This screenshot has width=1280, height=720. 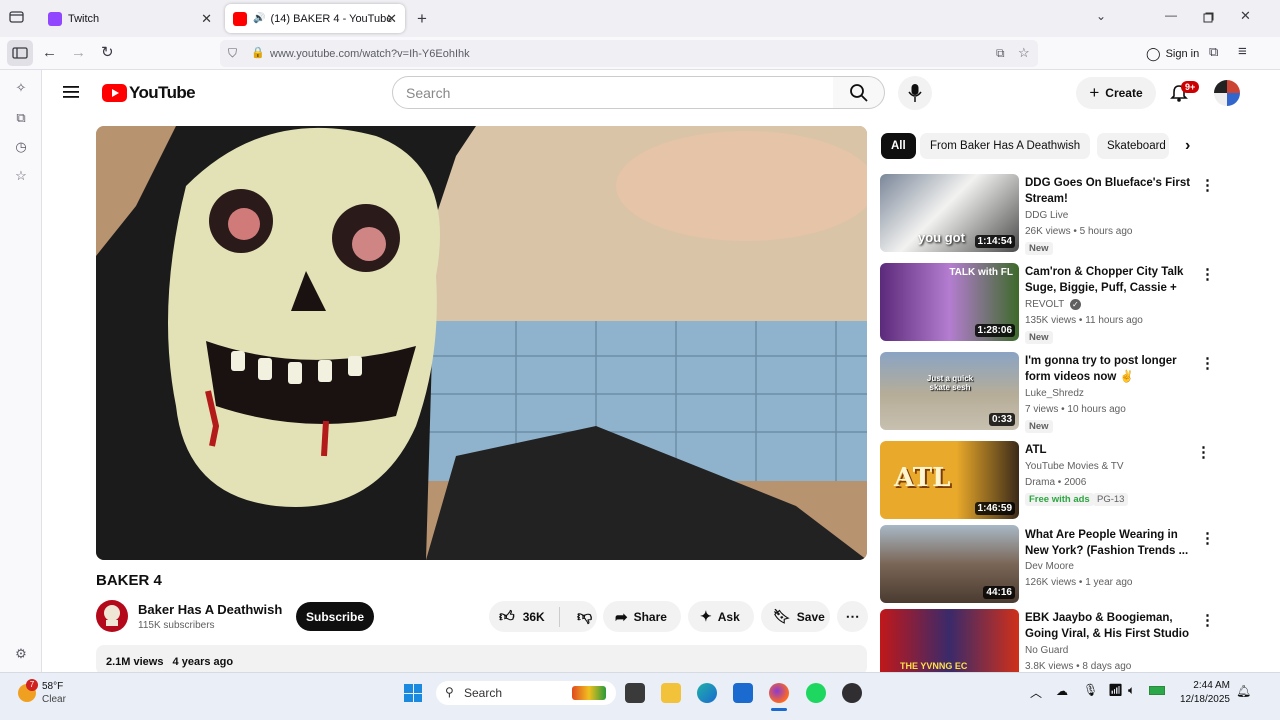 I want to click on channel-name: Dev Moore, so click(x=1049, y=566).